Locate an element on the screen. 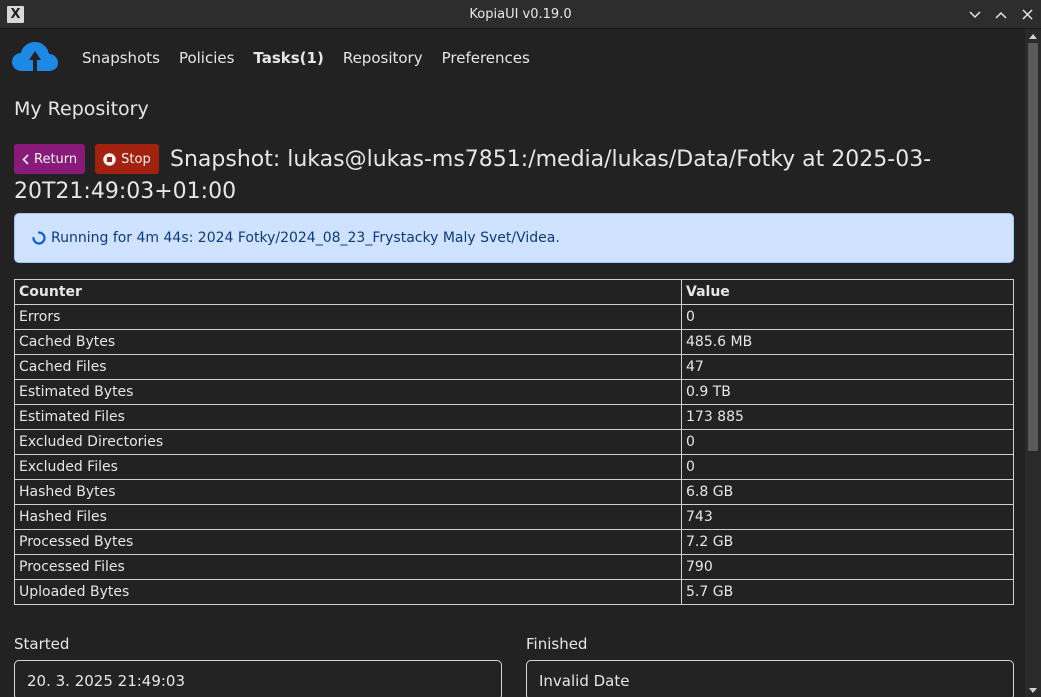  scroll-down-button is located at coordinates (1033, 690).